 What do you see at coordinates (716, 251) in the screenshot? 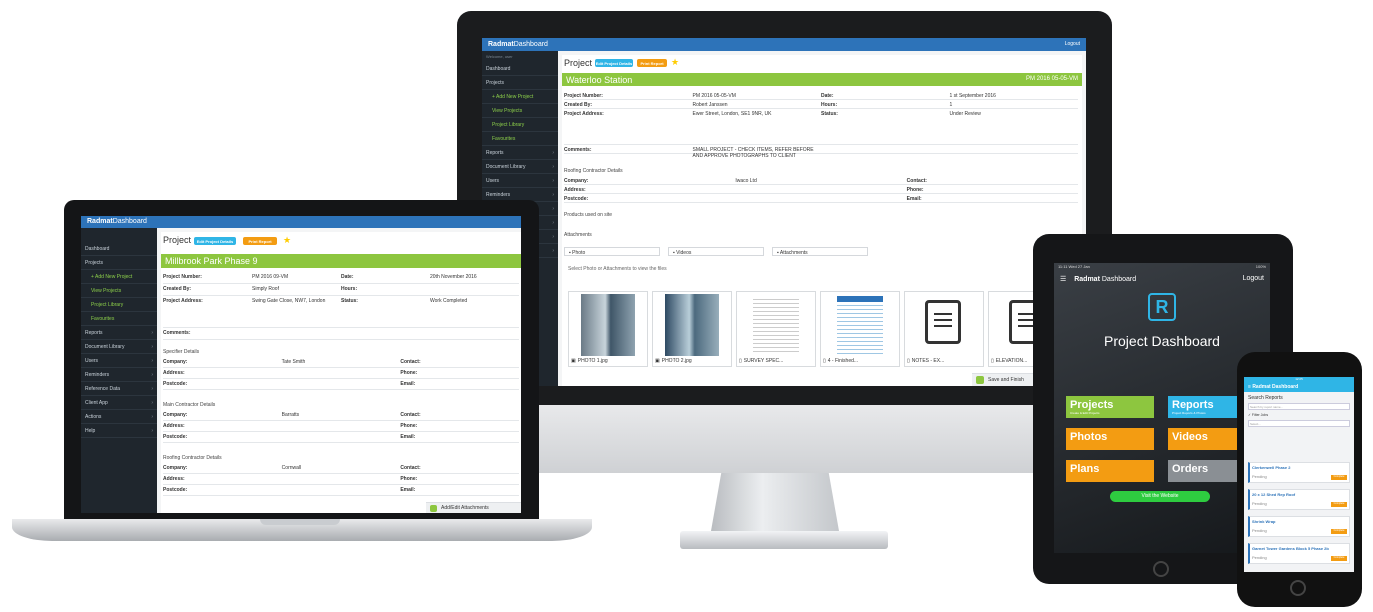
I see `attachment-tab: ▪ Videos` at bounding box center [716, 251].